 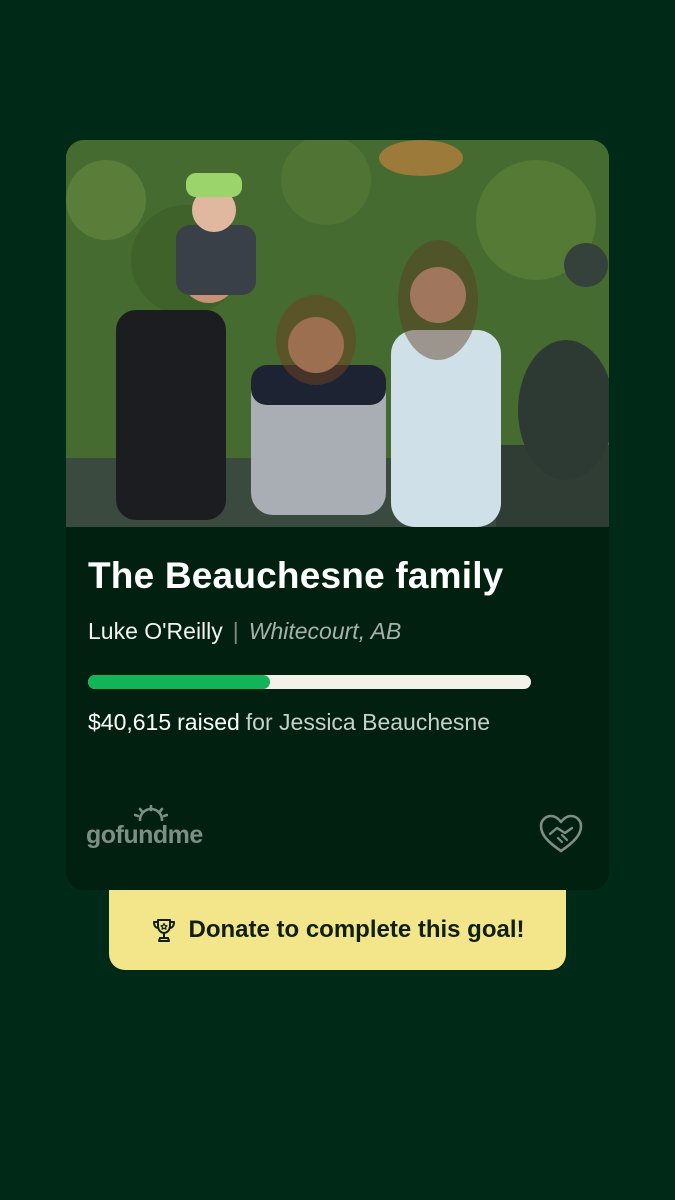 What do you see at coordinates (208, 722) in the screenshot?
I see `raised-label: raised` at bounding box center [208, 722].